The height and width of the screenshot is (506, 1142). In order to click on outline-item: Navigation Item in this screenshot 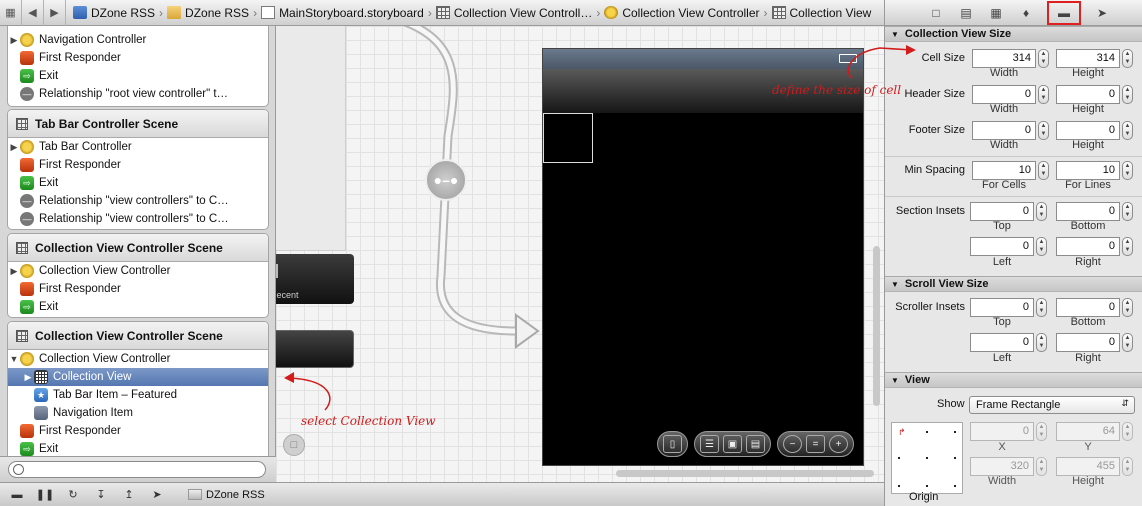, I will do `click(138, 413)`.